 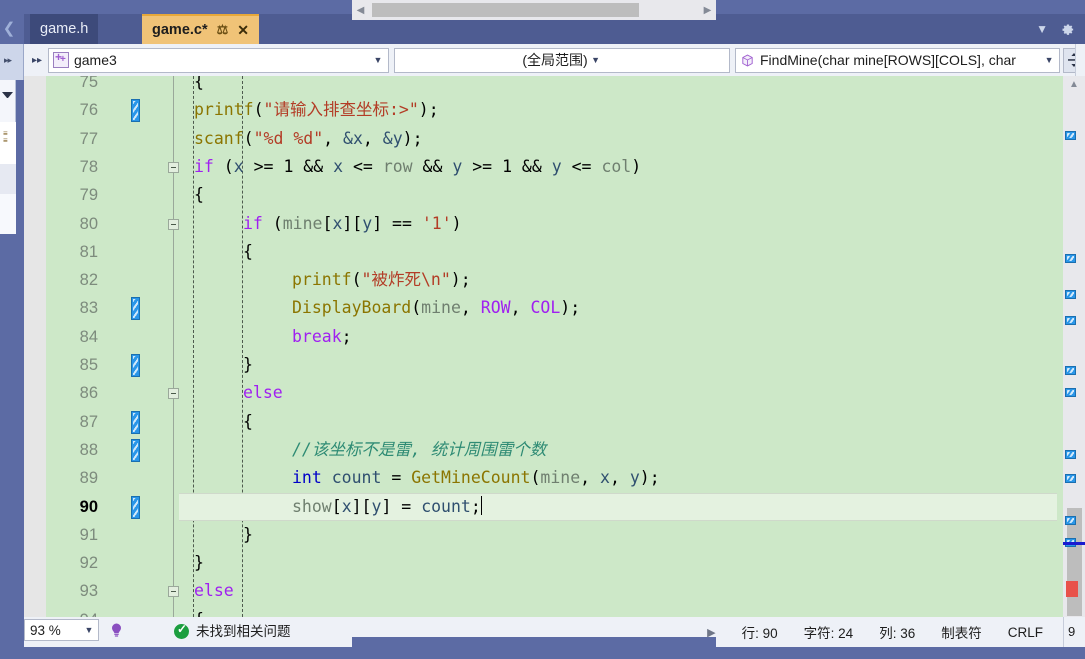 I want to click on expand-icon: ▸▸, so click(x=37, y=60).